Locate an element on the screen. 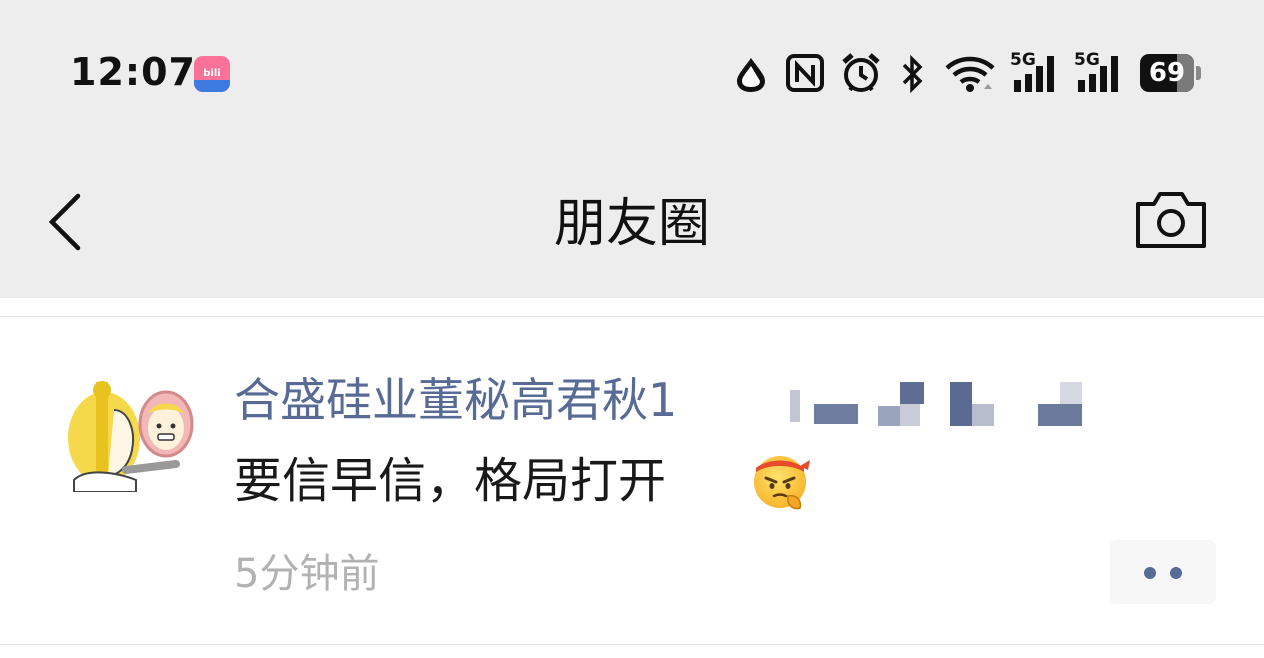 Image resolution: width=1264 pixels, height=658 pixels. battery-indicator: 69 is located at coordinates (1170, 73).